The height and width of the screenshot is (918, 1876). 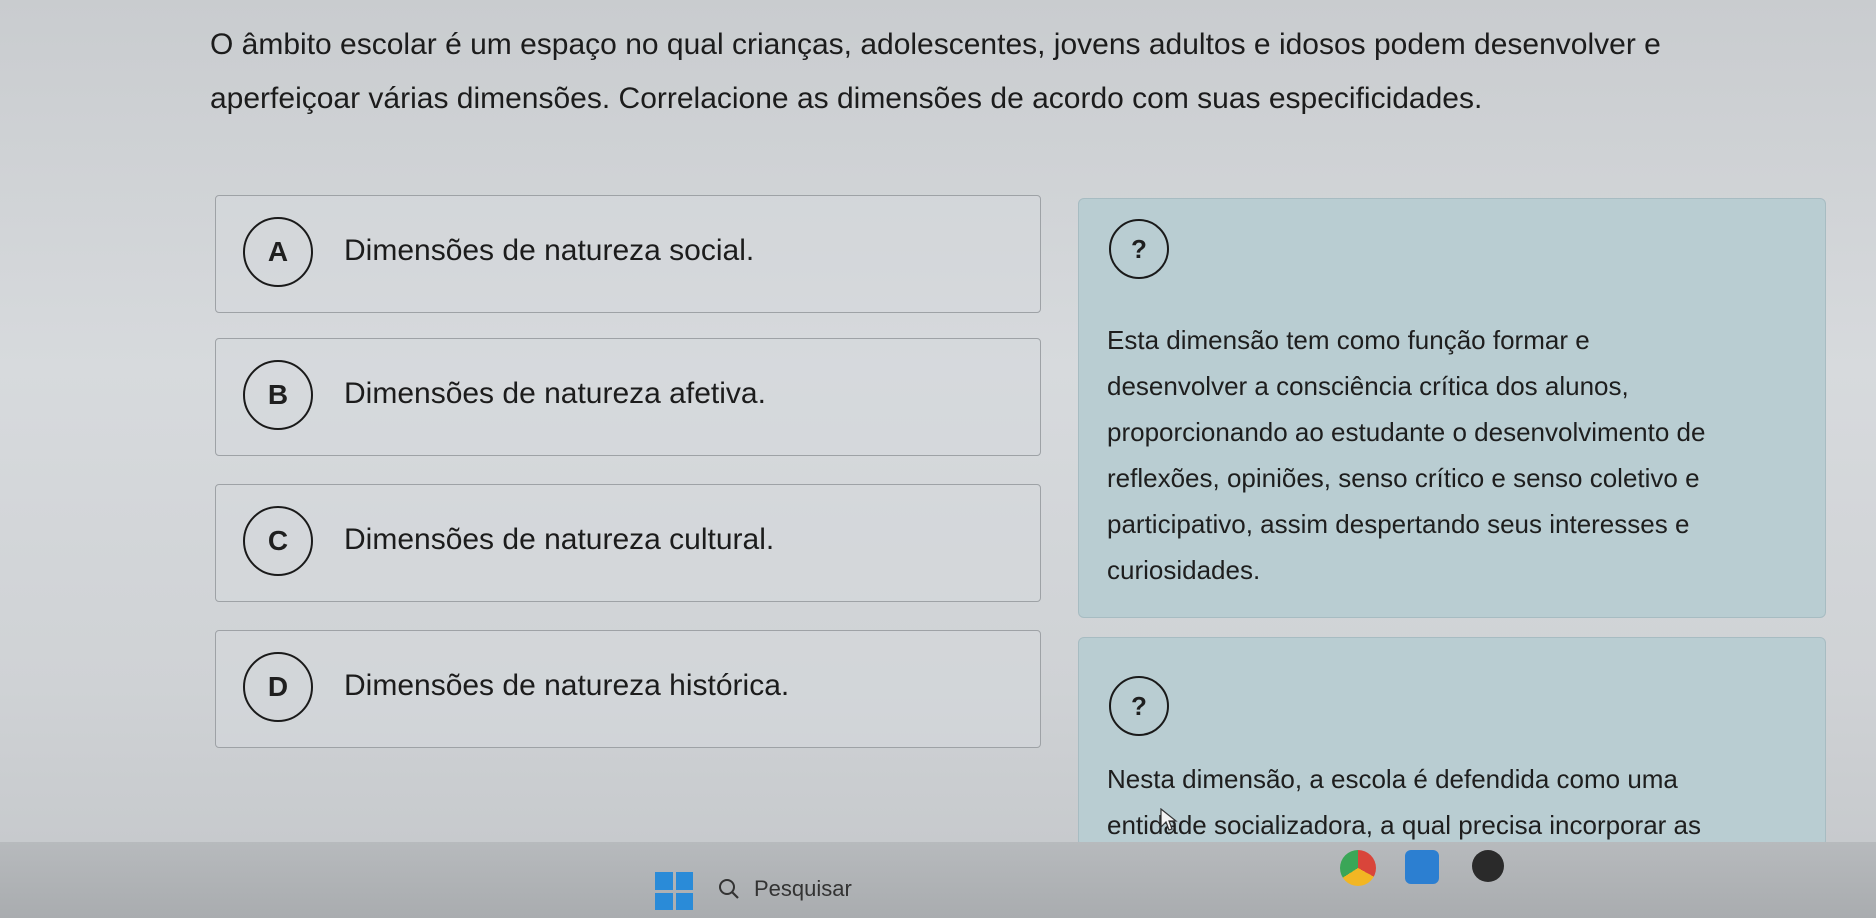 I want to click on mouse-cursor-icon, so click(x=1169, y=819).